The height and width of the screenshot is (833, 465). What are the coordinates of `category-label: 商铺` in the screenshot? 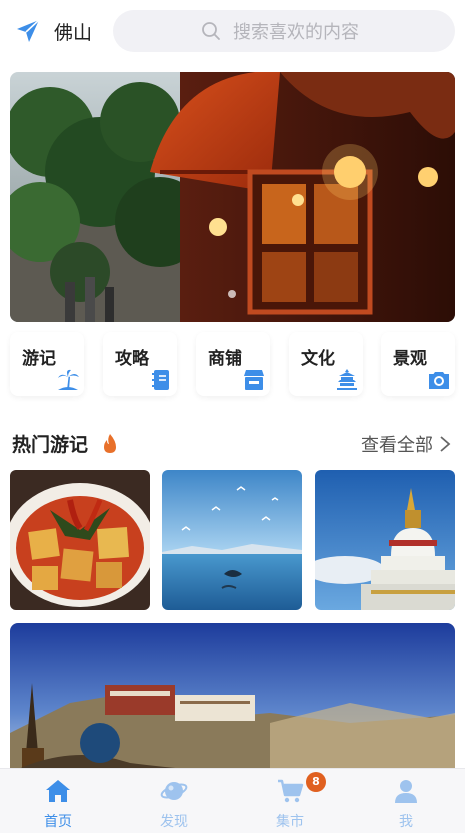 It's located at (225, 359).